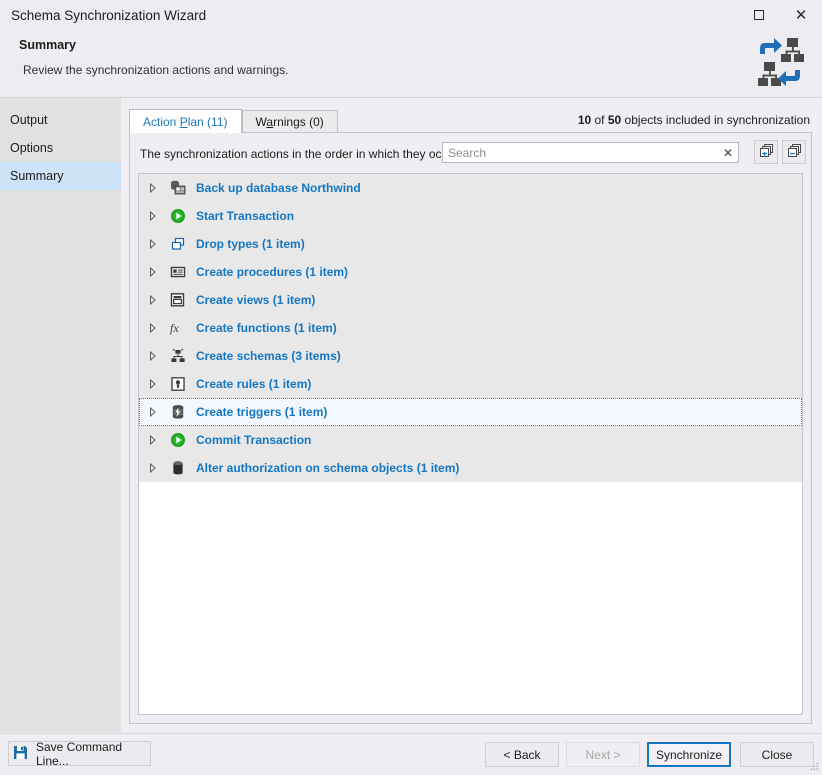  Describe the element at coordinates (470, 328) in the screenshot. I see `table-row: fx Create functions (1 item)` at that location.